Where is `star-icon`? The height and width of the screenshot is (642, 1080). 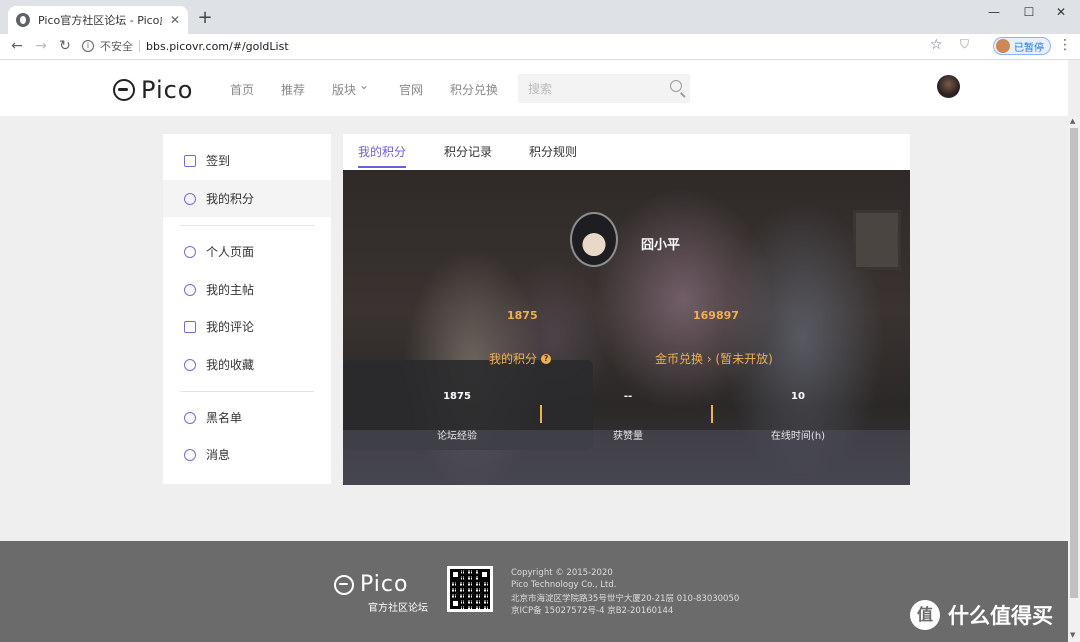 star-icon is located at coordinates (190, 364).